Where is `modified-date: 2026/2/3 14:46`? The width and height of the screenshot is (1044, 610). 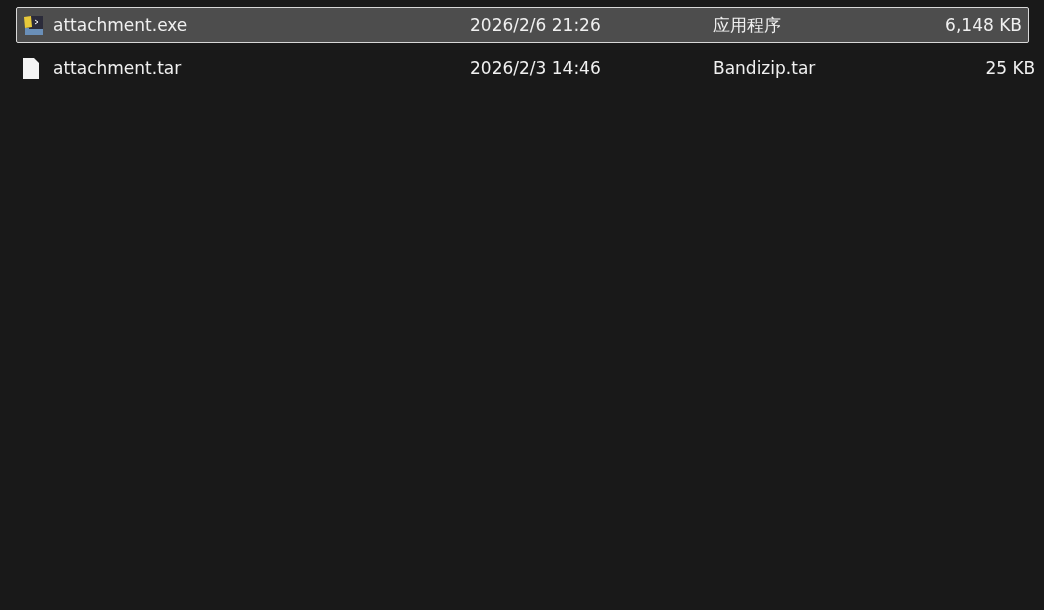 modified-date: 2026/2/3 14:46 is located at coordinates (536, 68).